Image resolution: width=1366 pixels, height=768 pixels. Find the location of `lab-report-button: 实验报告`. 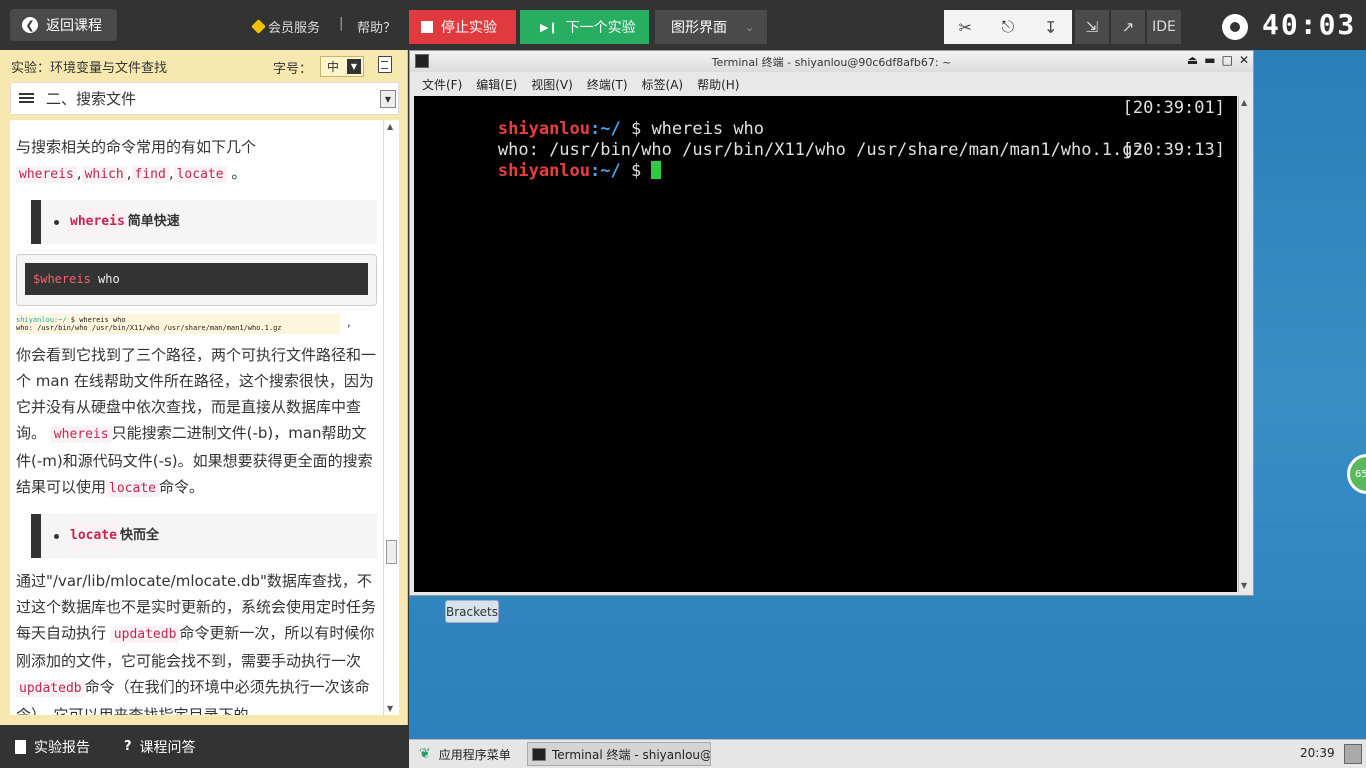

lab-report-button: 实验报告 is located at coordinates (52, 747).